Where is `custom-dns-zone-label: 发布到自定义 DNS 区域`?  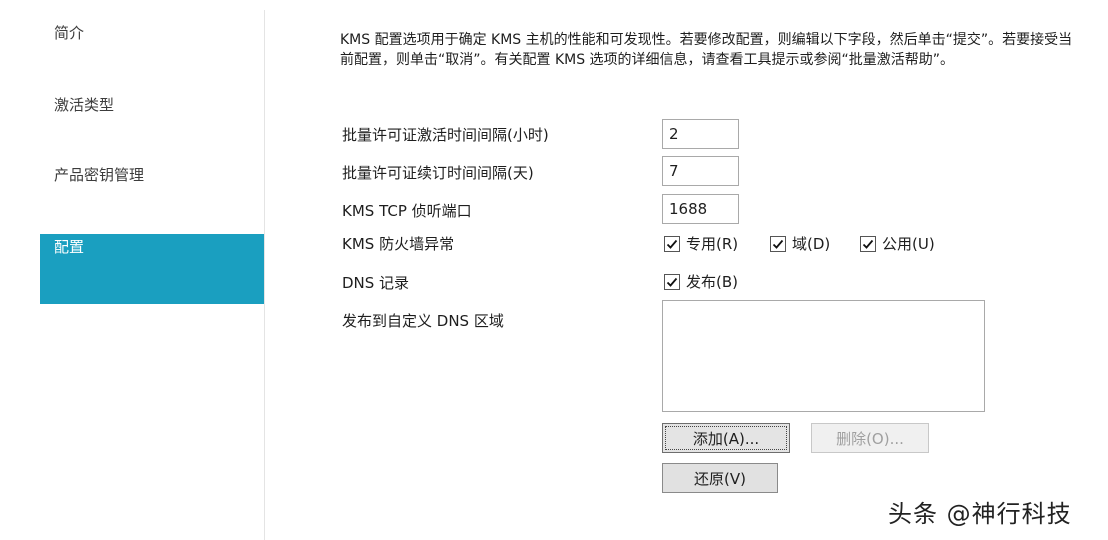
custom-dns-zone-label: 发布到自定义 DNS 区域 is located at coordinates (423, 321).